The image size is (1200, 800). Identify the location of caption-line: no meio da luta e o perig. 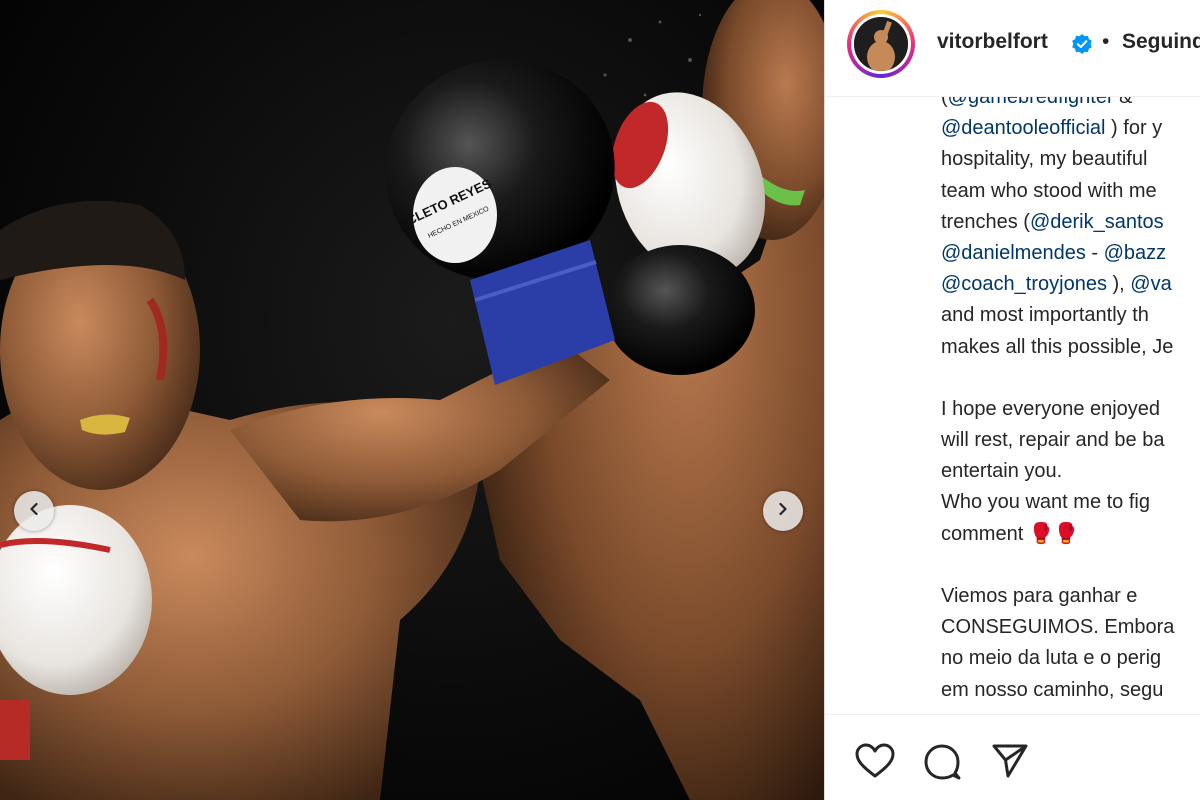
(1070, 658).